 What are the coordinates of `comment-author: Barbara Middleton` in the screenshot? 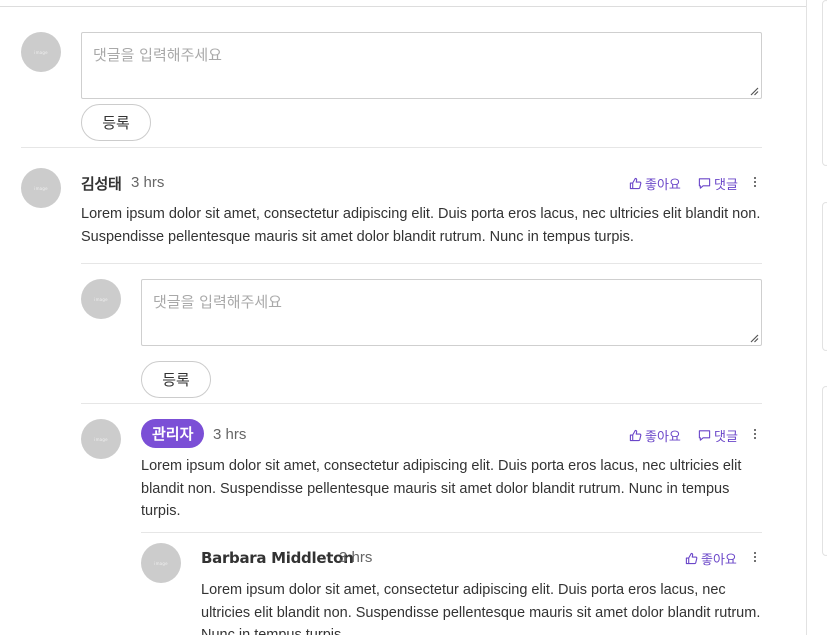 It's located at (277, 558).